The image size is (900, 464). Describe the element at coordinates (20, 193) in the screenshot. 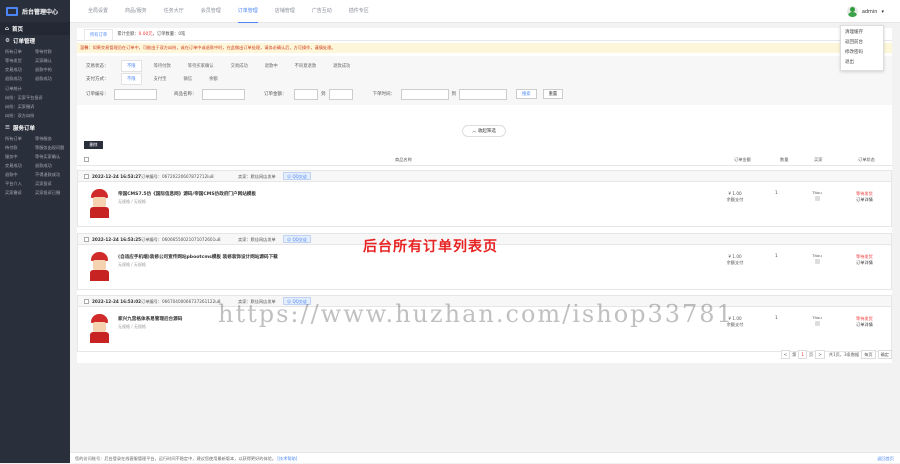

I see `sidebar-item: 买家撤诉` at that location.